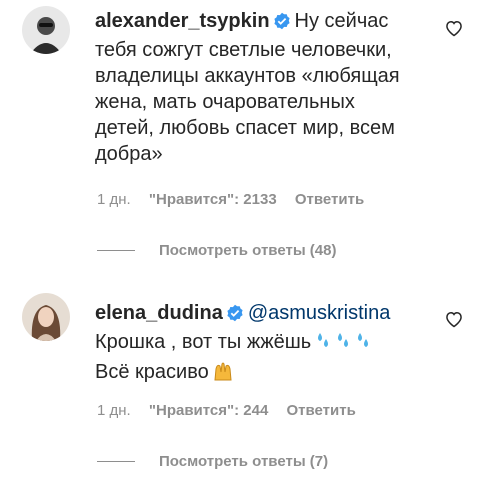 The height and width of the screenshot is (490, 500). What do you see at coordinates (244, 461) in the screenshot?
I see `view-replies-label: Посмотреть ответы (7)` at bounding box center [244, 461].